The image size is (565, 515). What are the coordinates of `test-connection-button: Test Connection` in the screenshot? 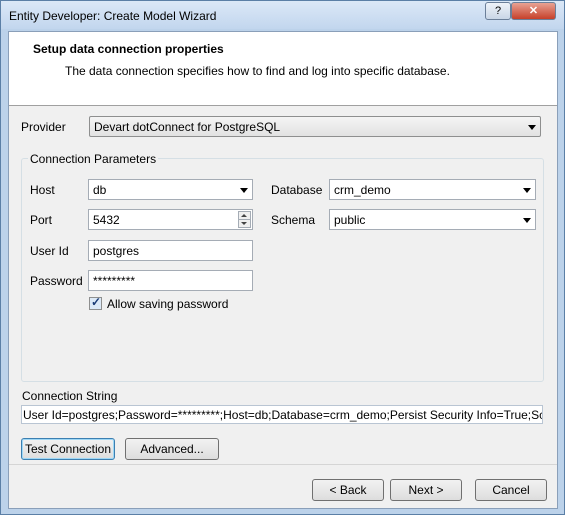 It's located at (68, 449).